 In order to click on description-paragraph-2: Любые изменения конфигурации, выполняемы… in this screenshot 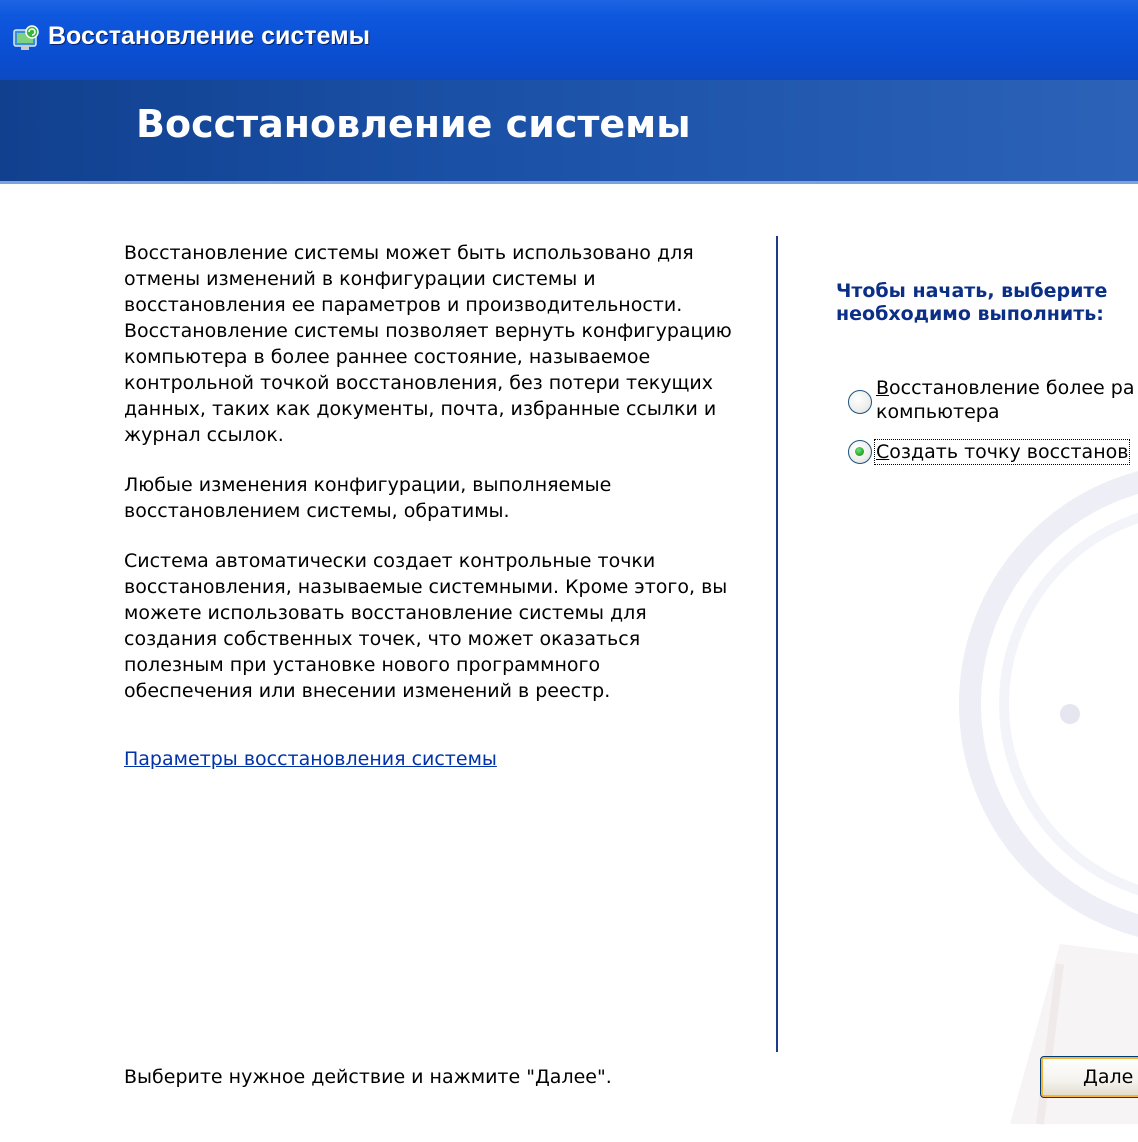, I will do `click(368, 498)`.